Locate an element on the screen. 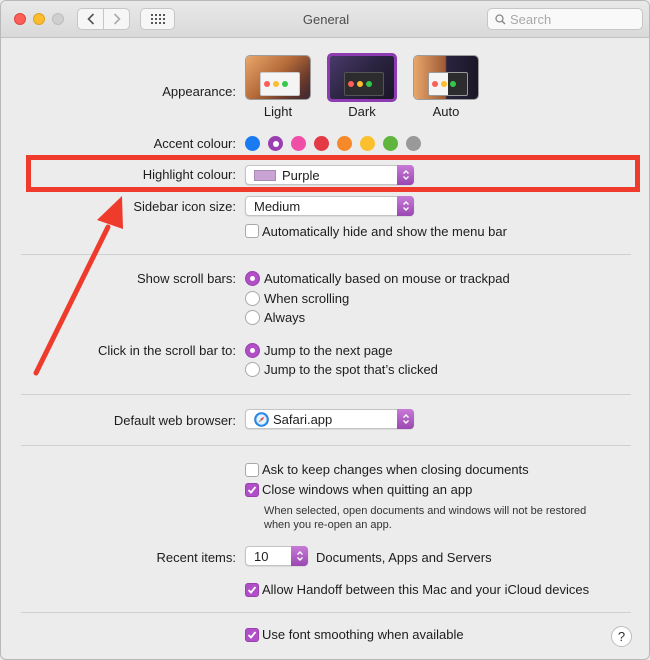 Image resolution: width=650 pixels, height=660 pixels. safari-icon is located at coordinates (261, 419).